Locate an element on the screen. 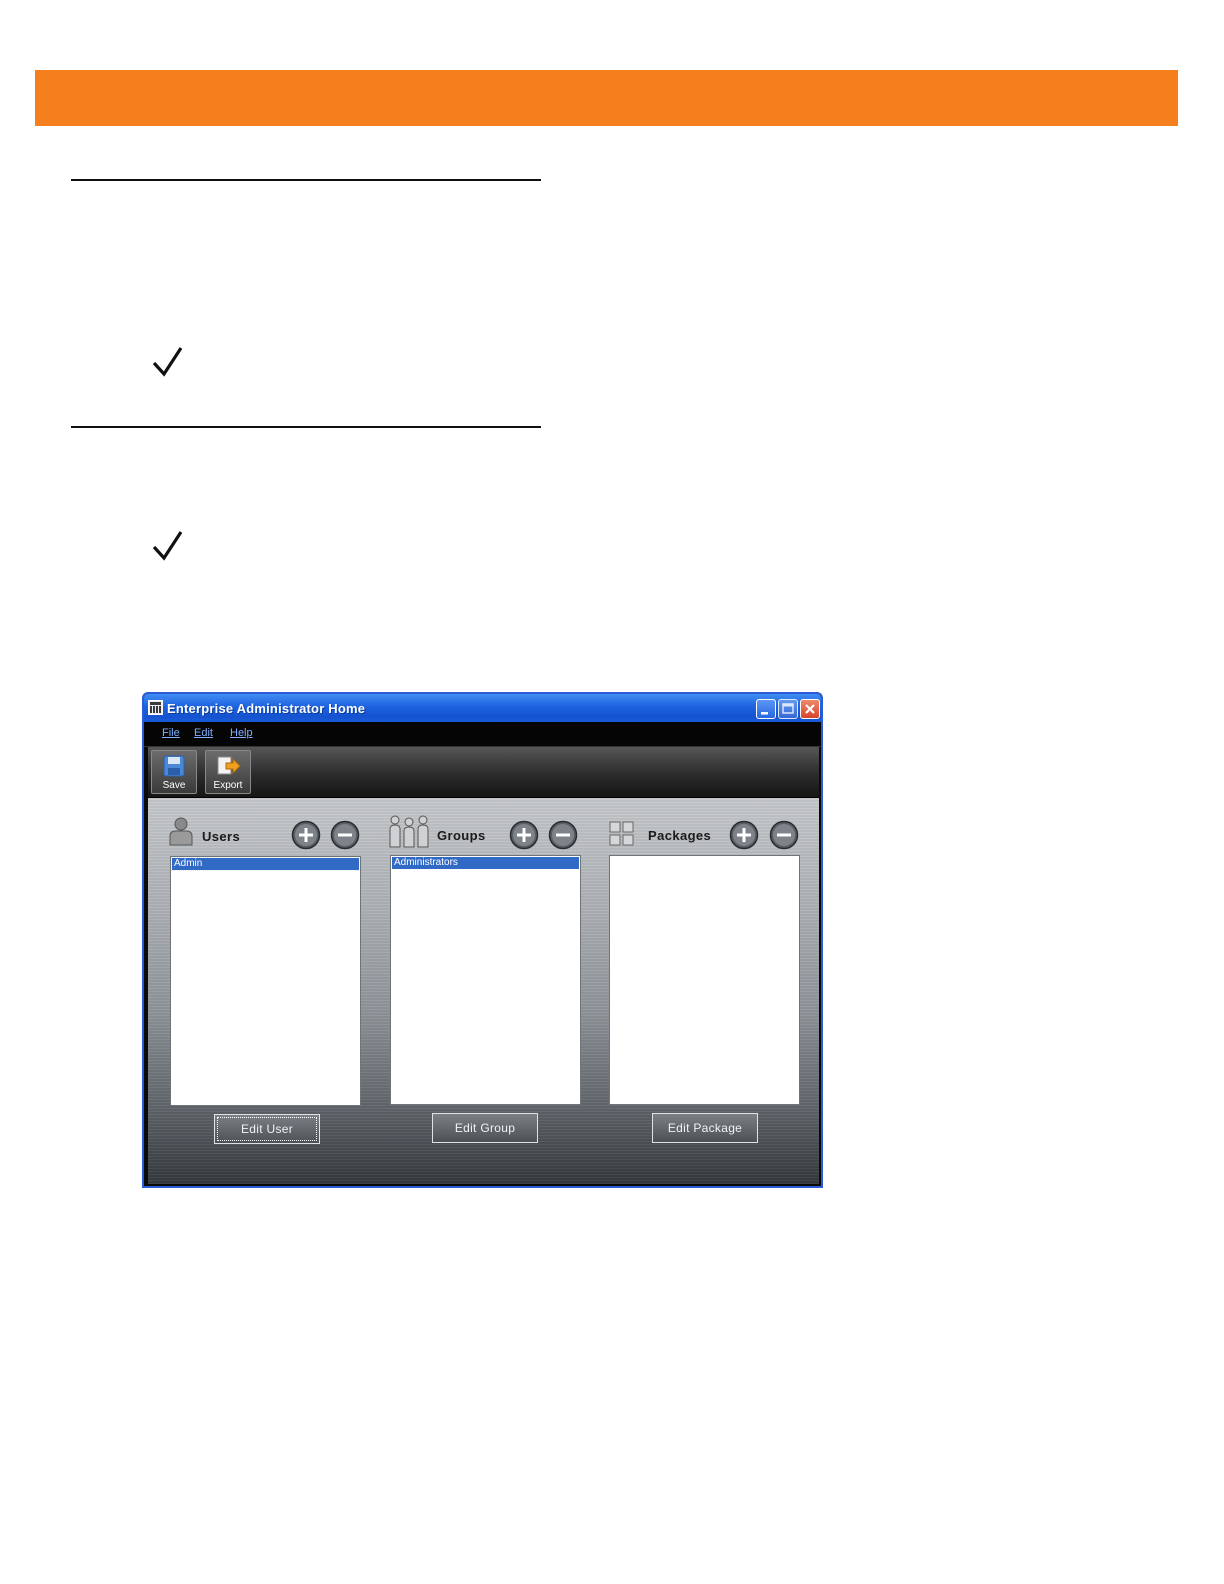  close-icon is located at coordinates (810, 709).